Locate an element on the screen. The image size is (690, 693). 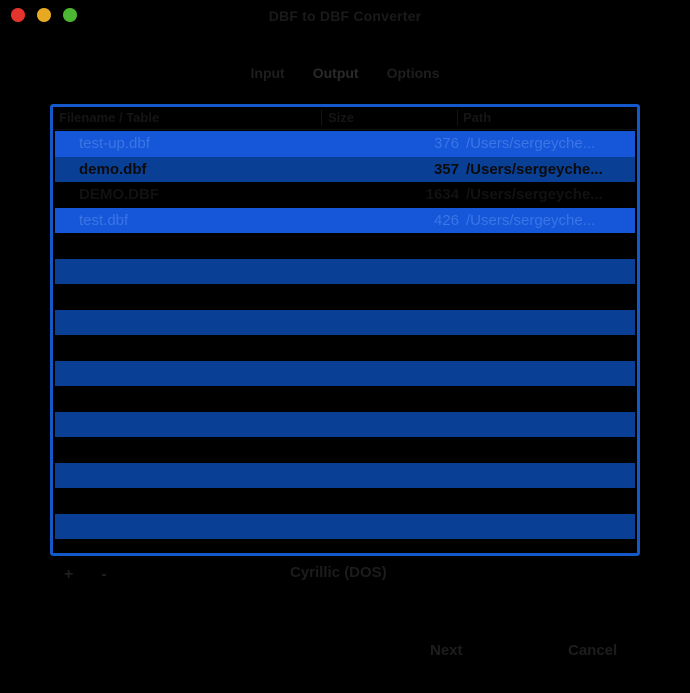
window-title: DBF to DBF Converter is located at coordinates (345, 16).